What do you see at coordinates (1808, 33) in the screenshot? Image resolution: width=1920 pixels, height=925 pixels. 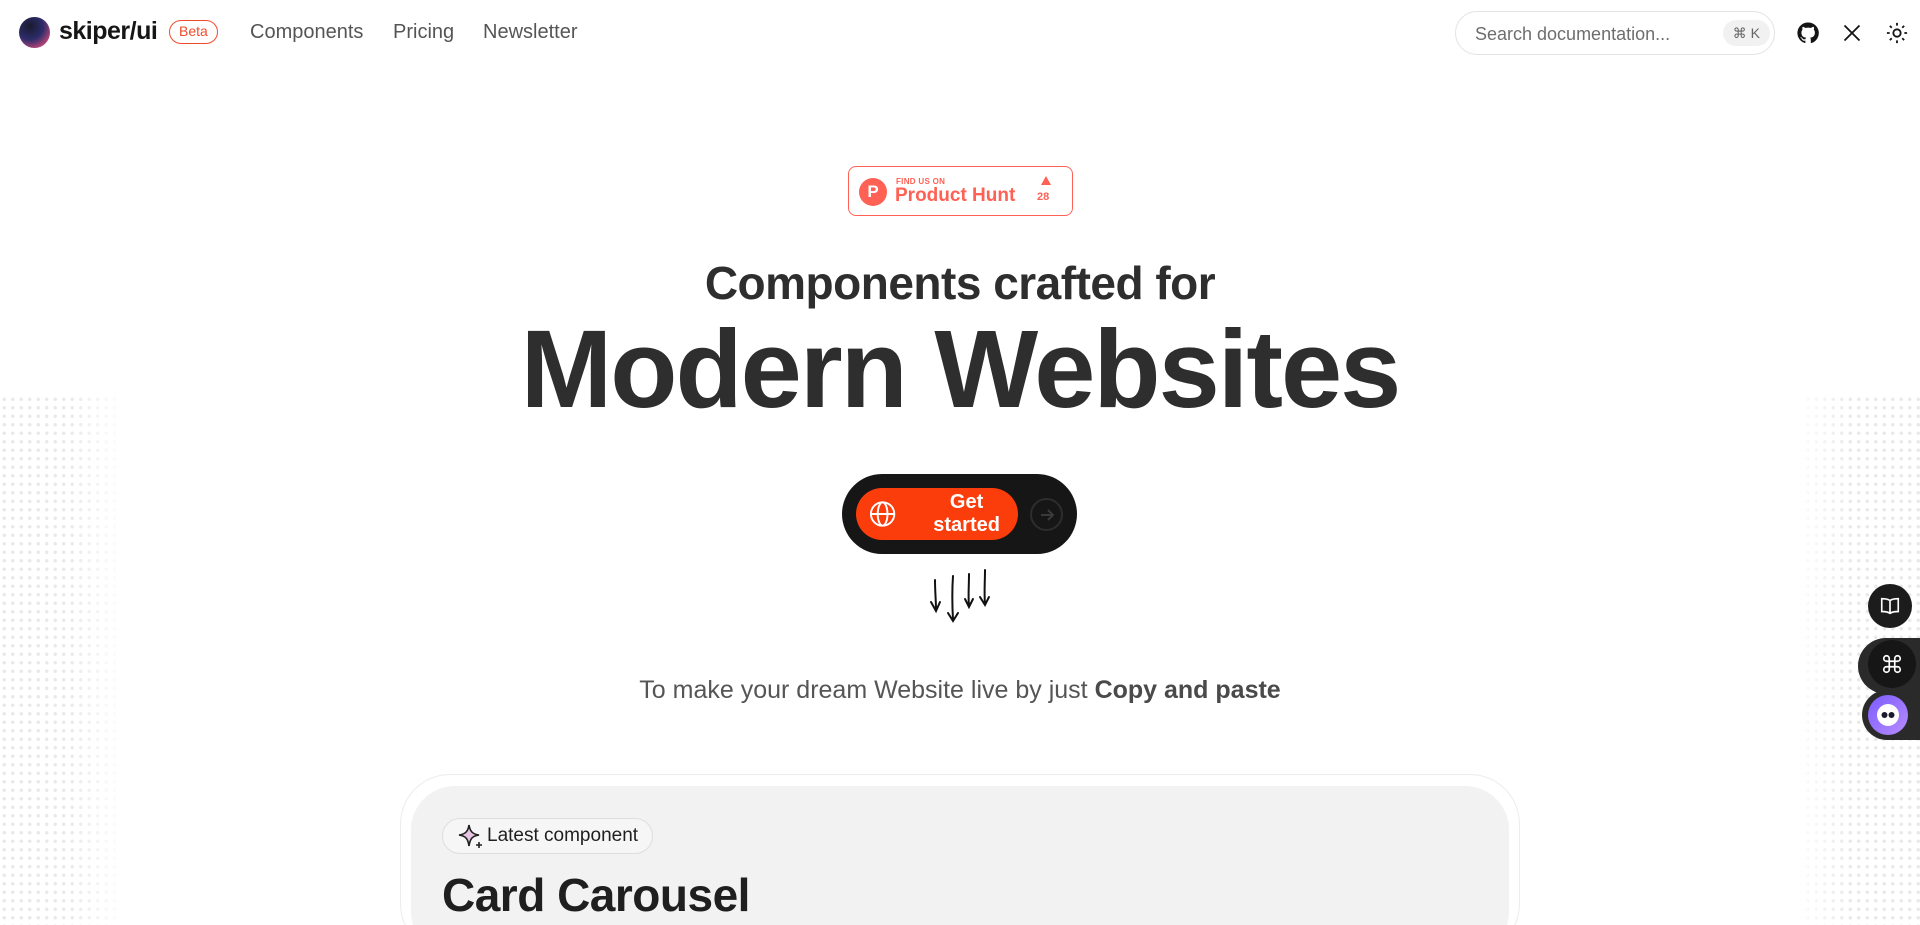 I see `github-icon` at bounding box center [1808, 33].